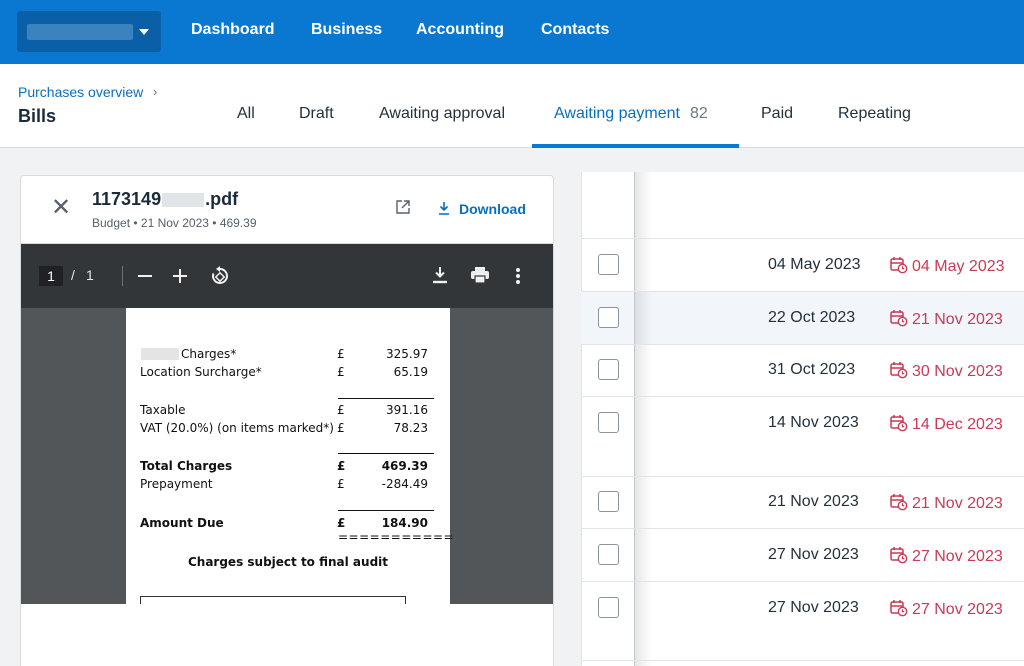  I want to click on organisation-name-redacted, so click(80, 32).